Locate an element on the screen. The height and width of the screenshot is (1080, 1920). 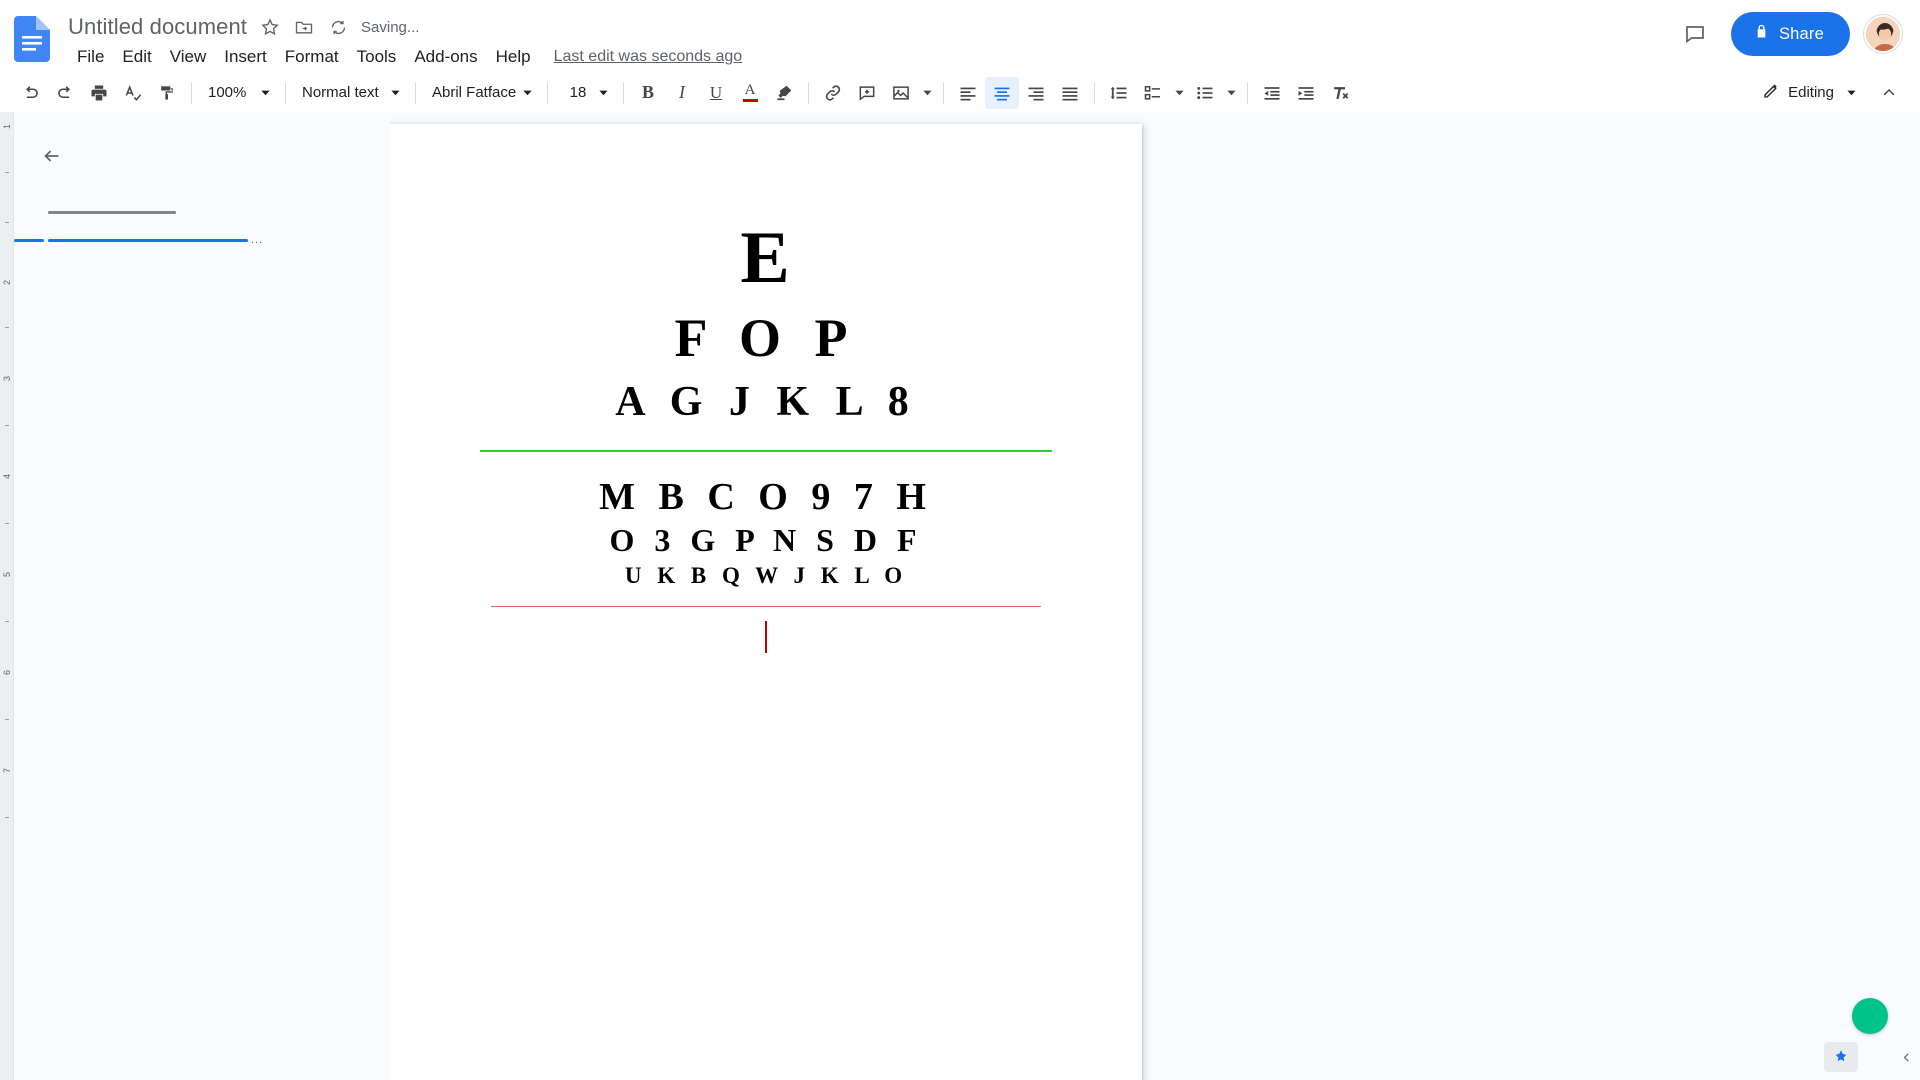
back-arrow-icon is located at coordinates (52, 156).